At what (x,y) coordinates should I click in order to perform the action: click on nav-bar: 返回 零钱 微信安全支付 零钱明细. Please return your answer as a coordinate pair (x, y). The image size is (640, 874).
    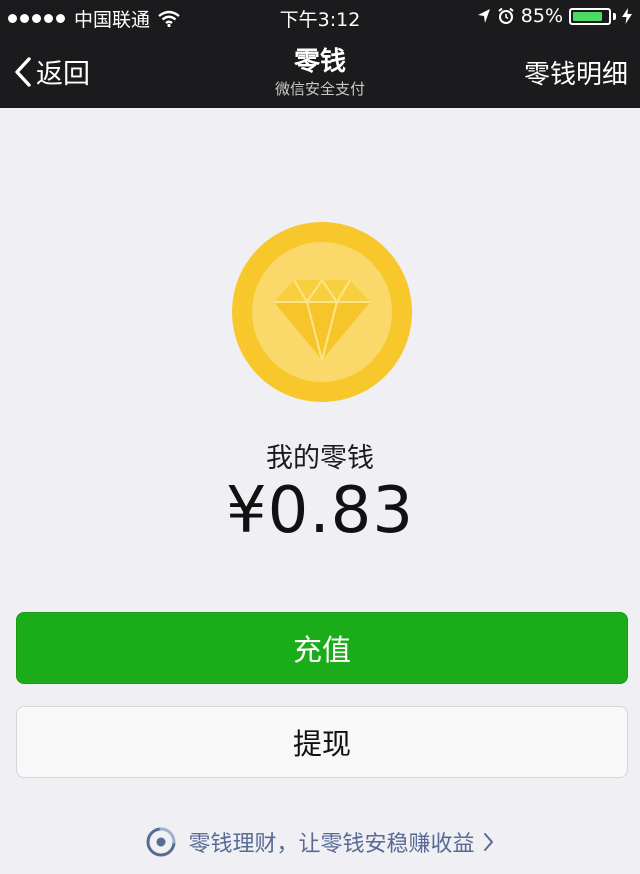
    Looking at the image, I should click on (320, 70).